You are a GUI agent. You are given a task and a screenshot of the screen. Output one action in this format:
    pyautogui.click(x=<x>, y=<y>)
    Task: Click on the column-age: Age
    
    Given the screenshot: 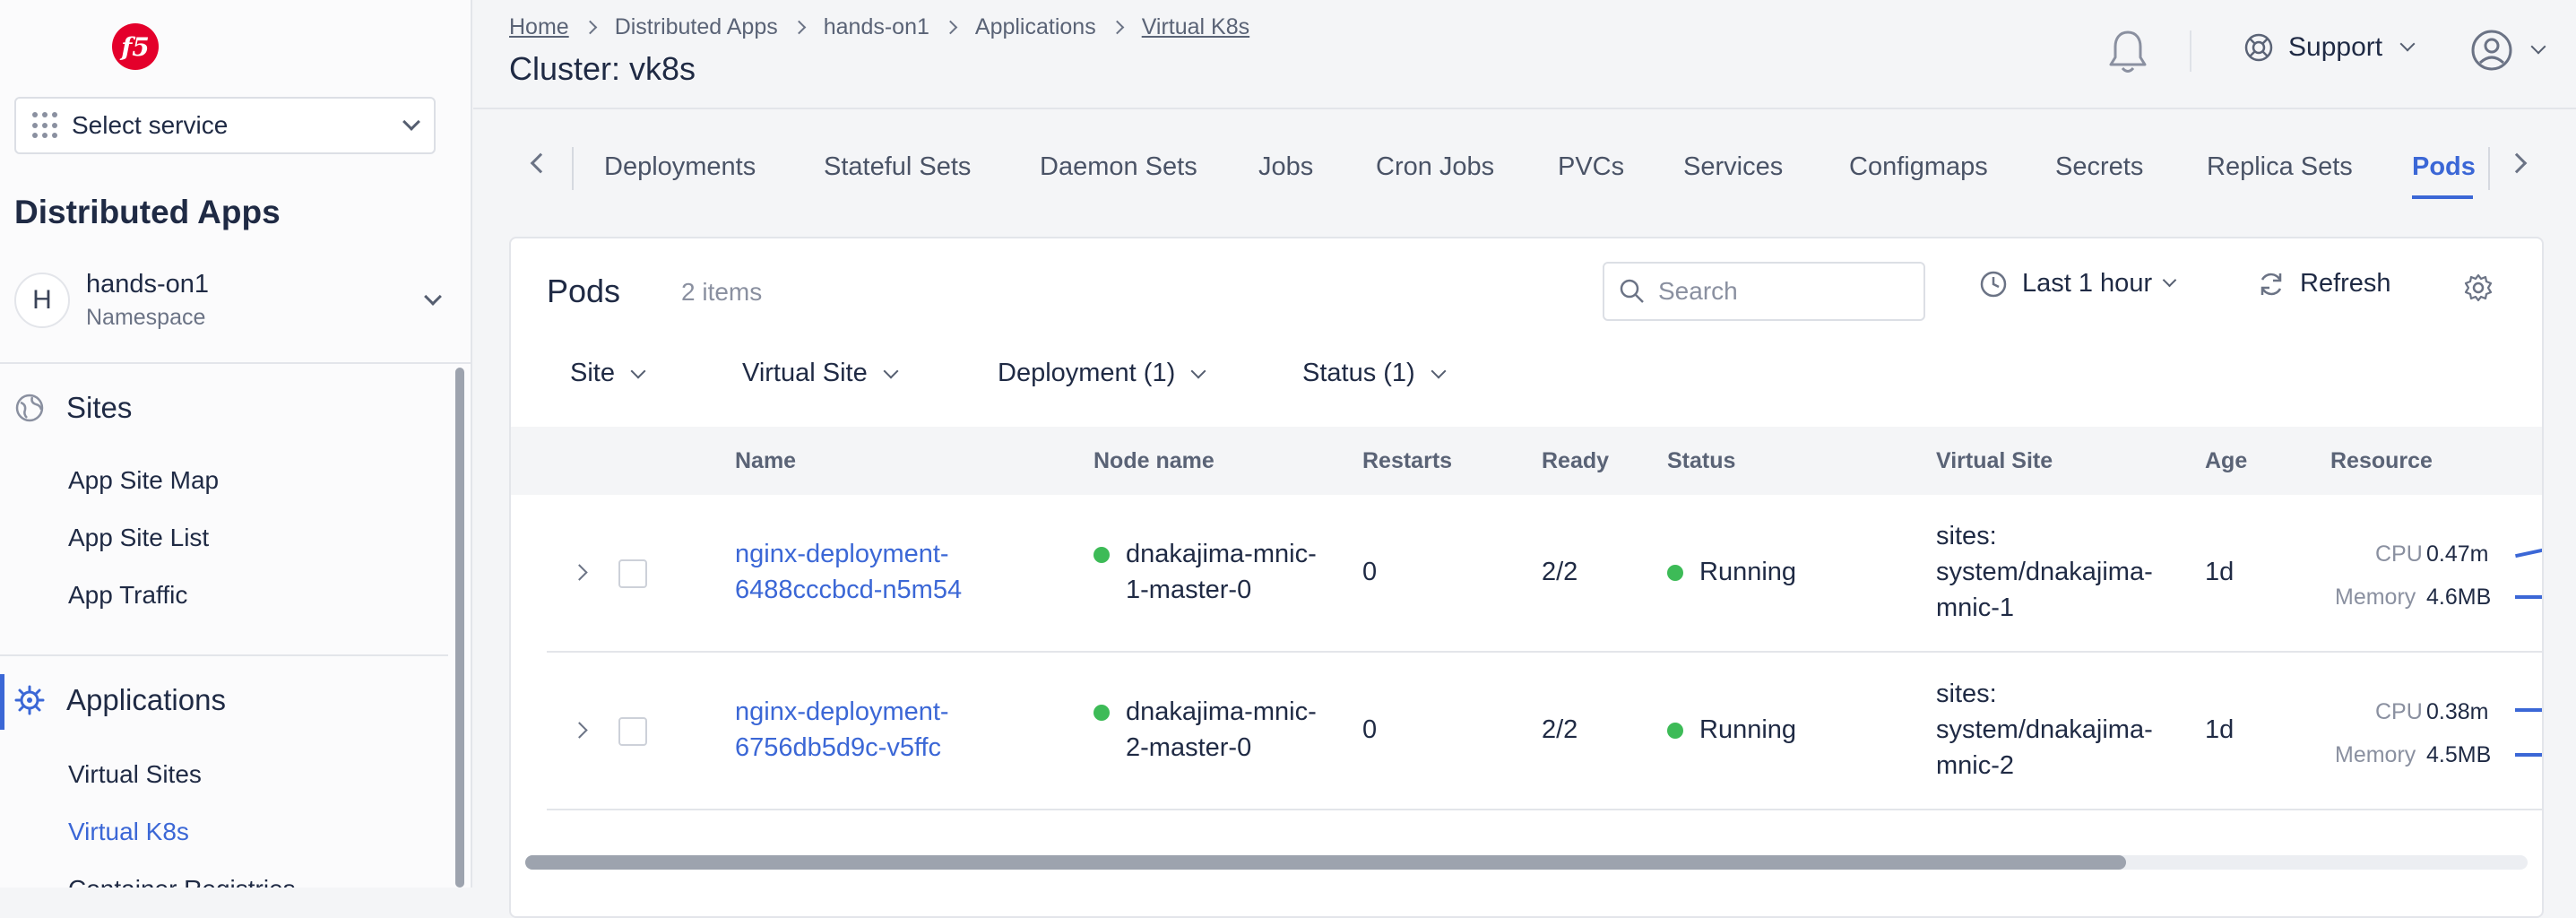 What is the action you would take?
    pyautogui.click(x=2226, y=461)
    